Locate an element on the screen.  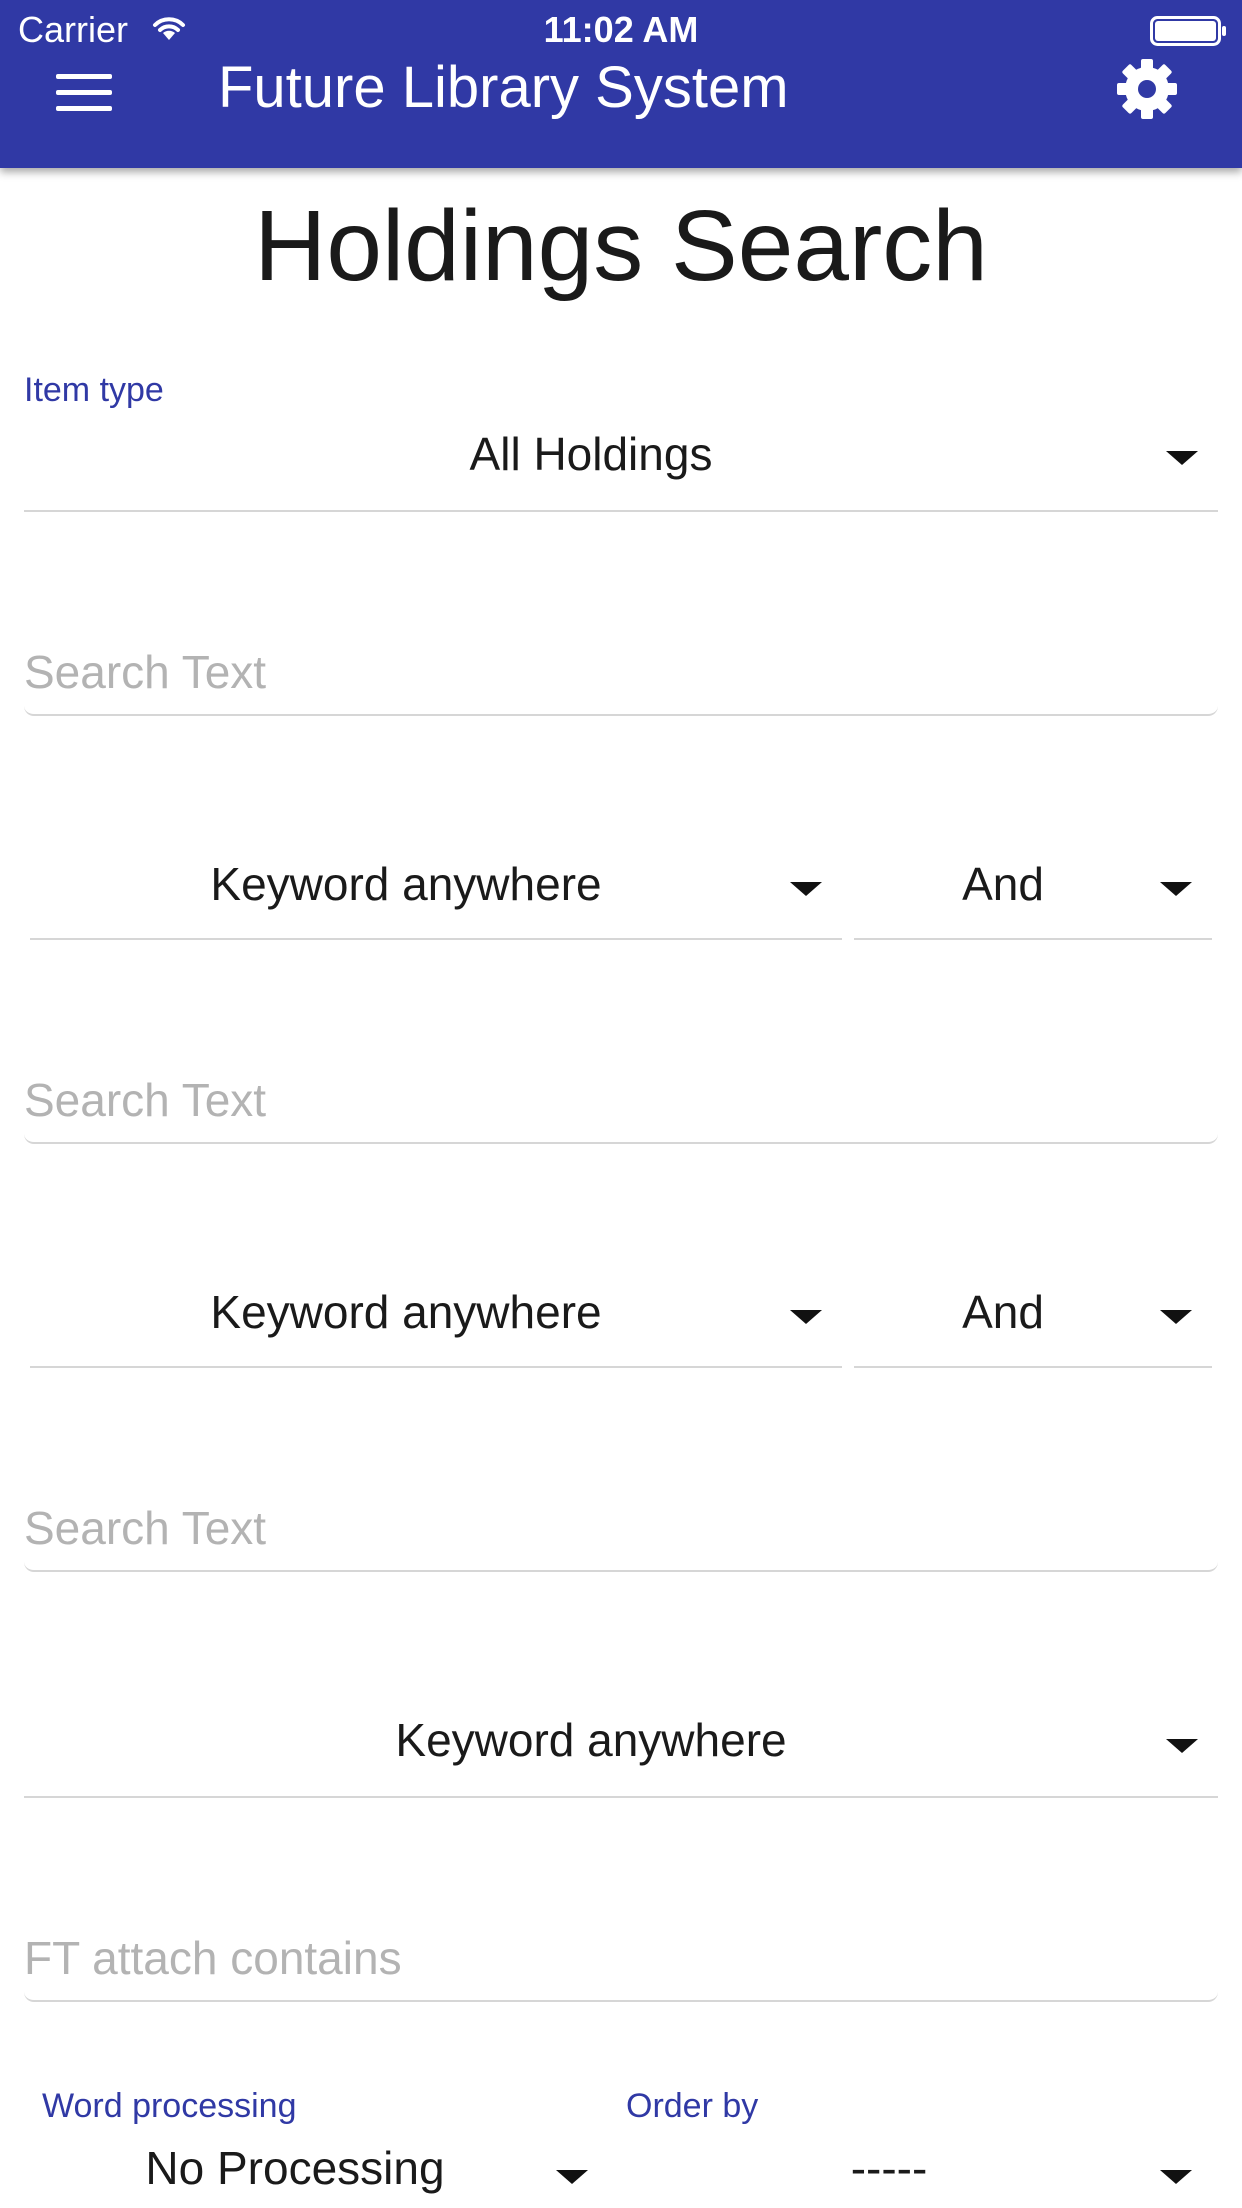
app-bar: Carrier 11:02 AM Future Library System is located at coordinates (621, 84).